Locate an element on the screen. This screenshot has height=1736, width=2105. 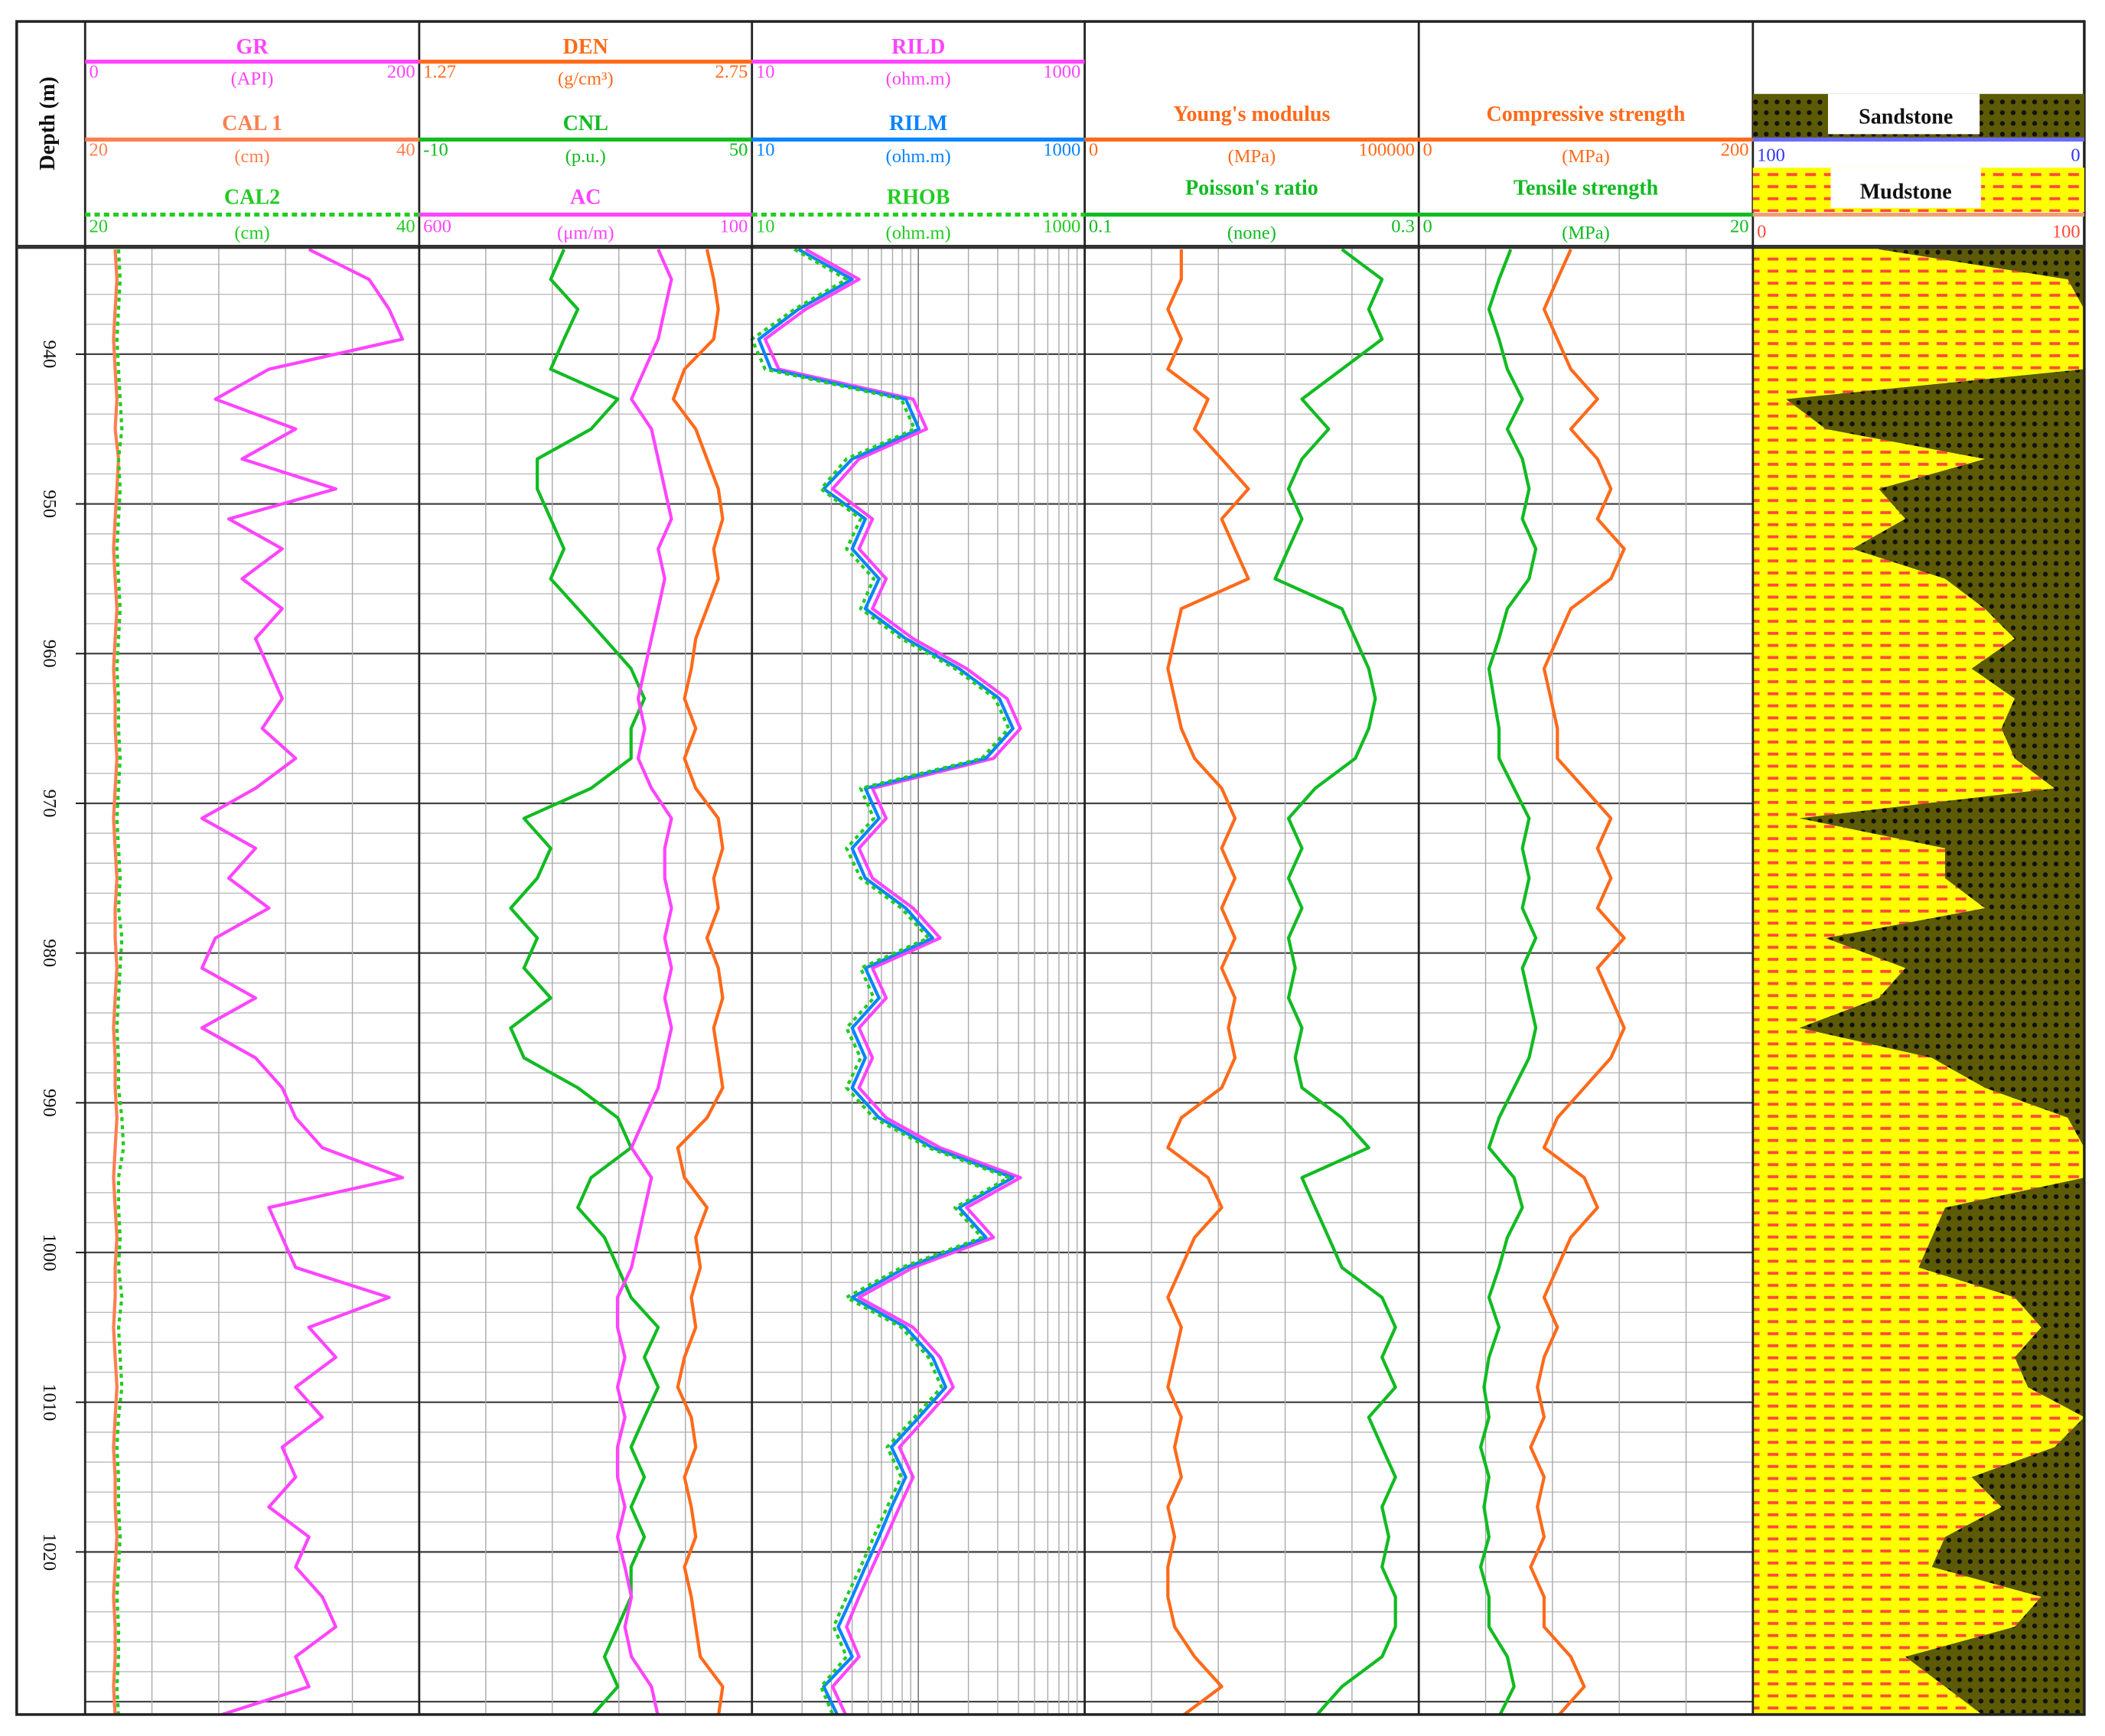
curve-title: CAL2 is located at coordinates (252, 198).